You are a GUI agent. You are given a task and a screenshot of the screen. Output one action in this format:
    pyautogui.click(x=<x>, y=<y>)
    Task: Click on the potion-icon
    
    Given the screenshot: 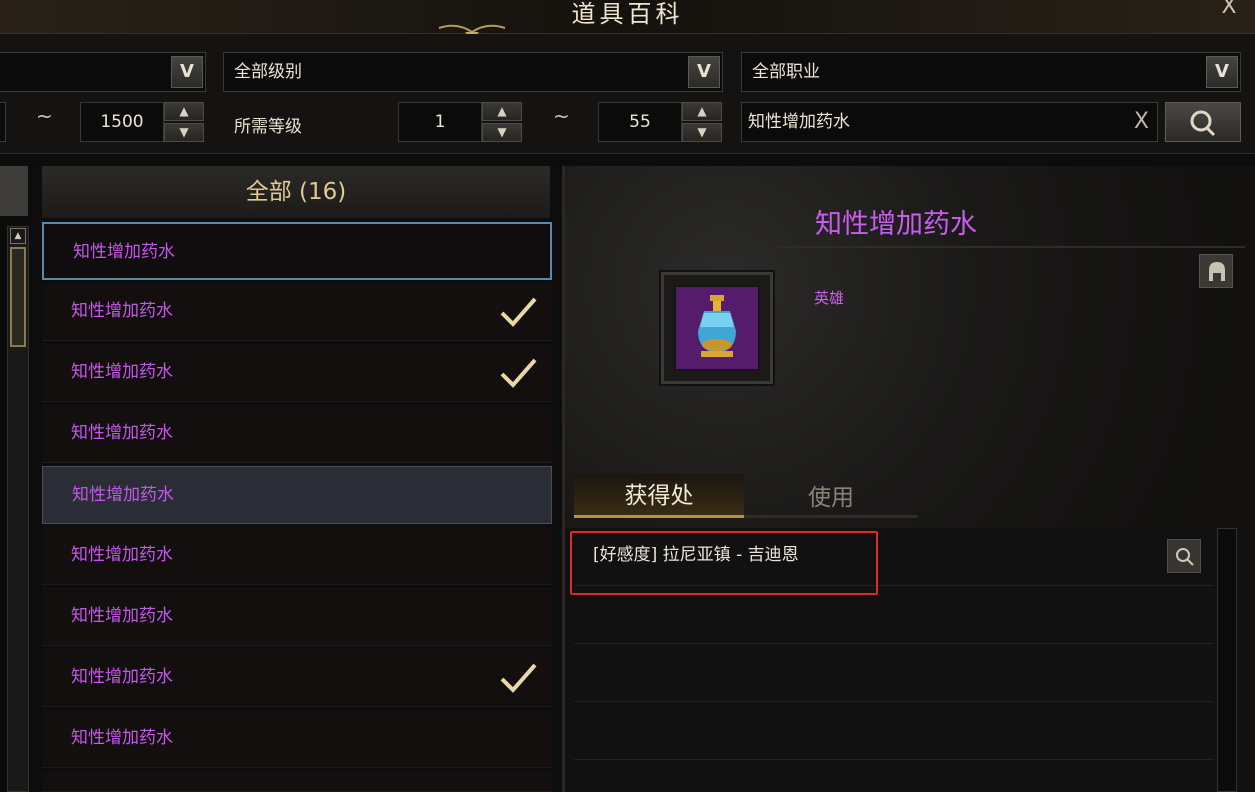 What is the action you would take?
    pyautogui.click(x=717, y=326)
    